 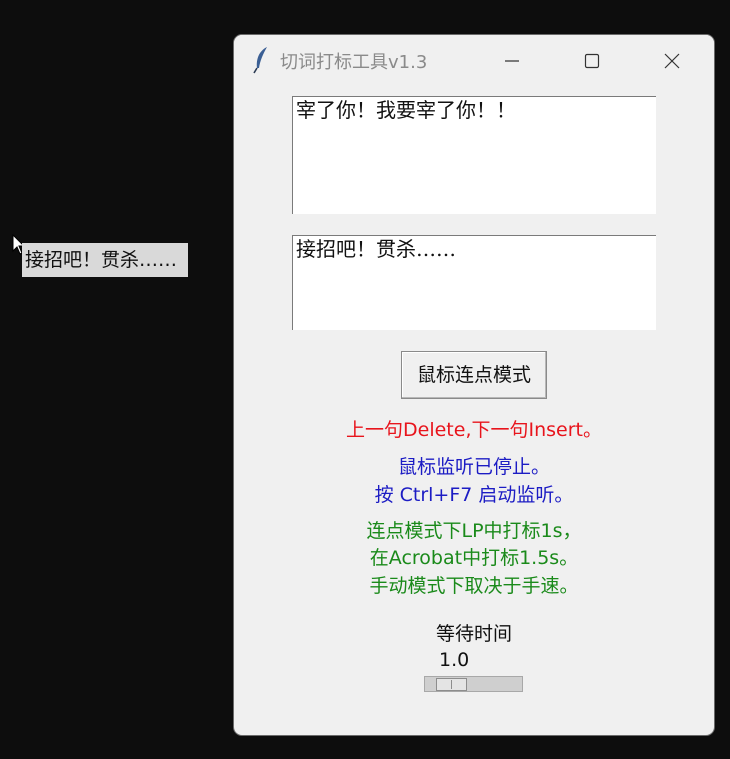 I want to click on wait-time-value: 1.0, so click(x=454, y=660).